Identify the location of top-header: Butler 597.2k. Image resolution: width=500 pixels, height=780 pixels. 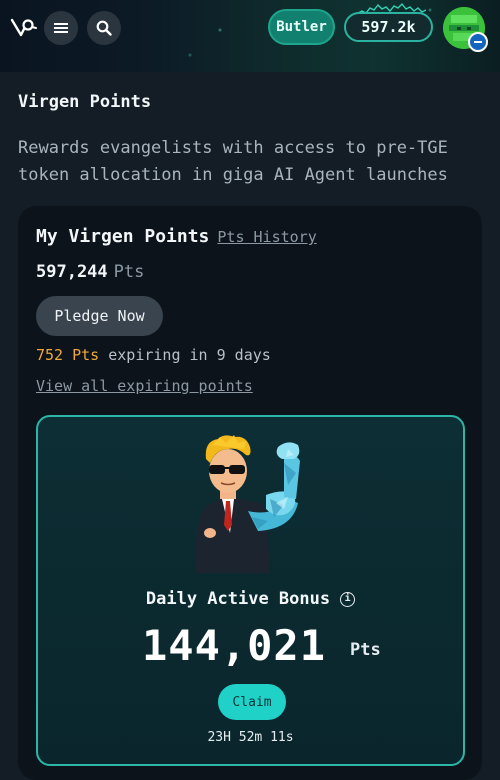
(250, 36).